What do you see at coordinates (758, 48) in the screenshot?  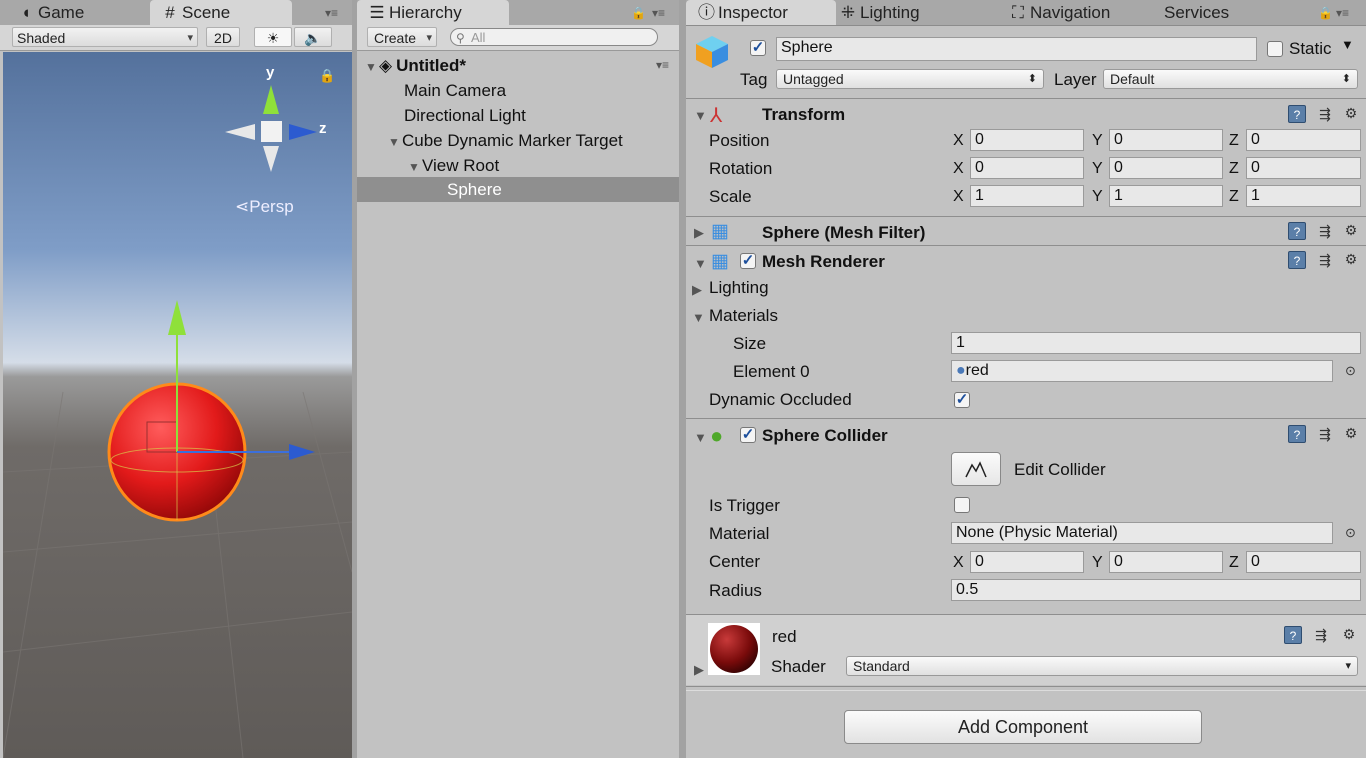 I see `active-checkbox: ✓` at bounding box center [758, 48].